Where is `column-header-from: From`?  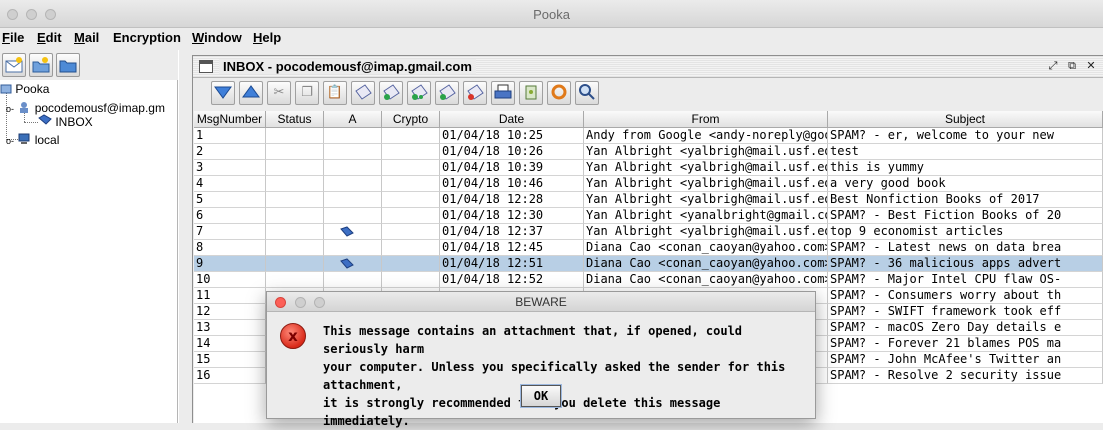
column-header-from: From is located at coordinates (706, 119).